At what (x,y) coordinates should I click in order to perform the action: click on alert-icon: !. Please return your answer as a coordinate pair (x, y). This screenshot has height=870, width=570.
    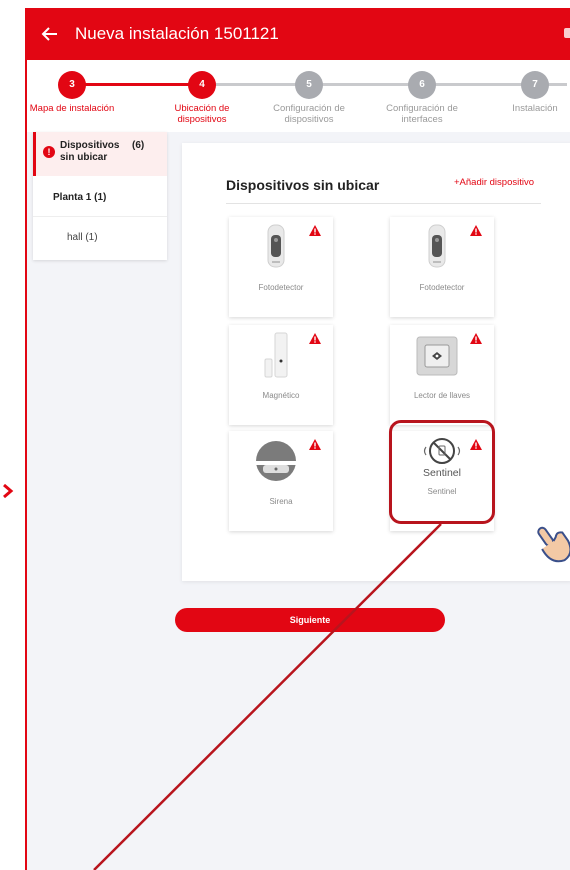
    Looking at the image, I should click on (49, 152).